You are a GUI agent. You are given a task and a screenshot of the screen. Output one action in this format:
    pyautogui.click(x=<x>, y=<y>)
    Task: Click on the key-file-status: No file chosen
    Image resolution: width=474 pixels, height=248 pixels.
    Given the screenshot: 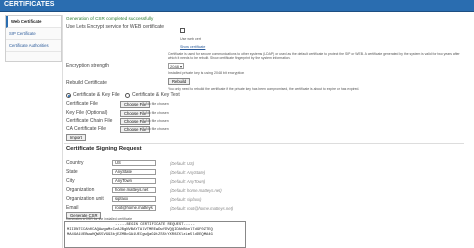 What is the action you would take?
    pyautogui.click(x=157, y=113)
    